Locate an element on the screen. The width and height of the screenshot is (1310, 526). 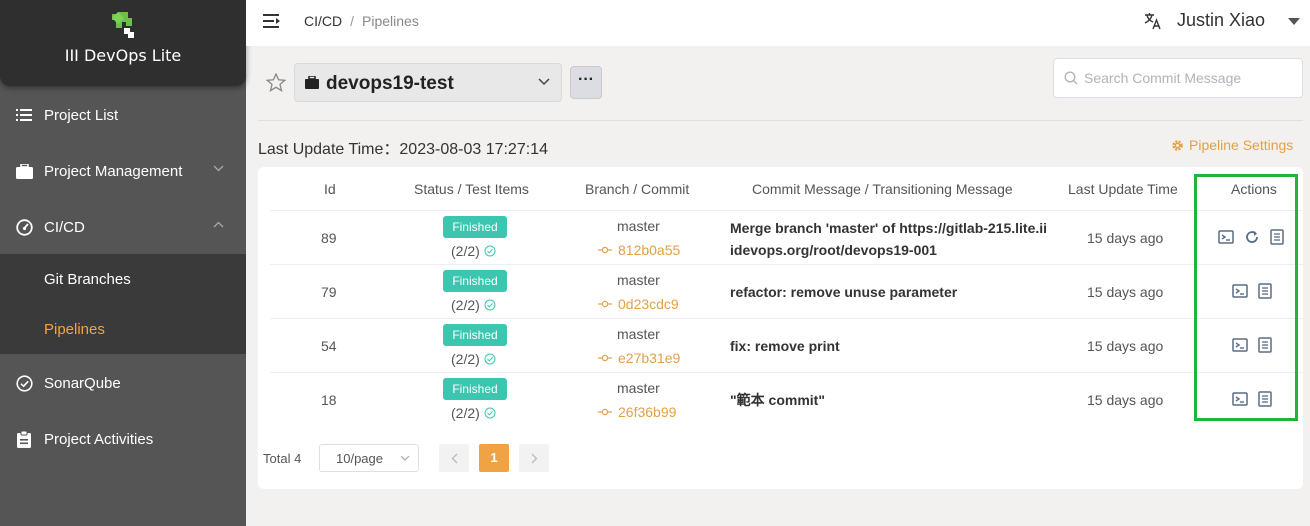
project-select: devops19-test is located at coordinates (428, 82).